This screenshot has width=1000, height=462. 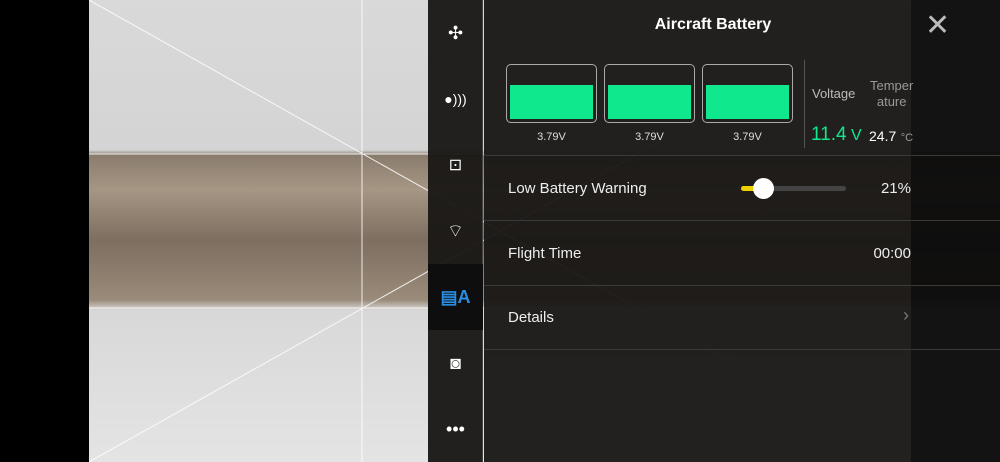 I want to click on wifi-icon: ⌔, so click(x=455, y=231).